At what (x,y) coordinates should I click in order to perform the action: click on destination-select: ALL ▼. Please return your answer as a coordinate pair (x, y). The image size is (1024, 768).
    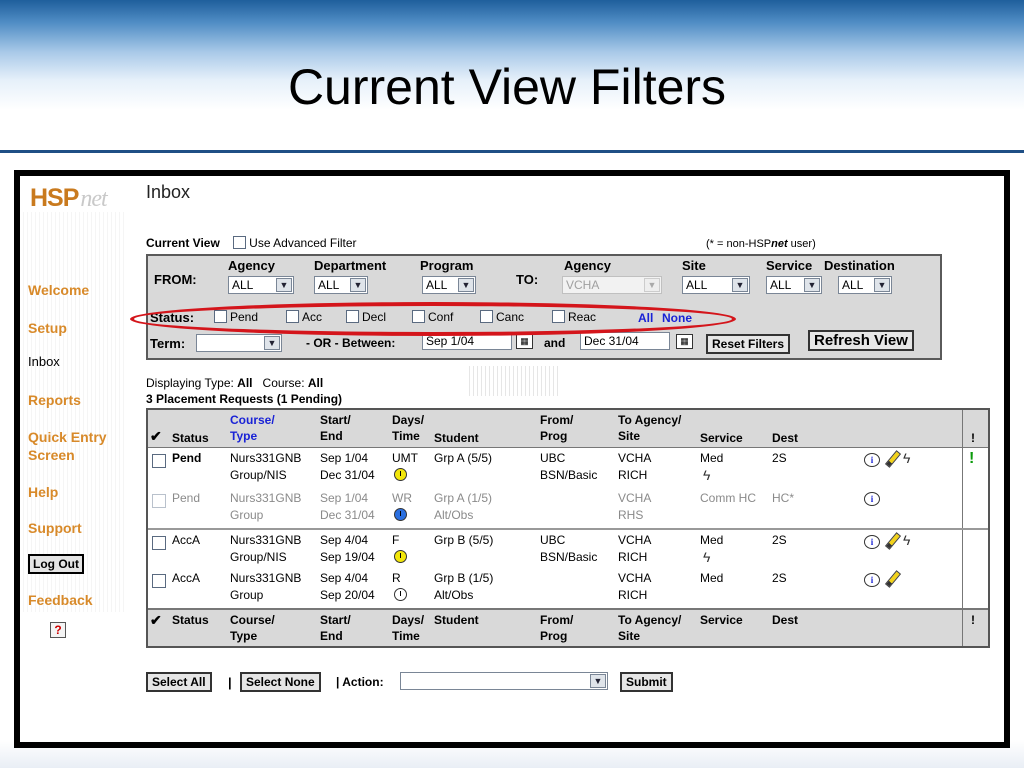
    Looking at the image, I should click on (865, 285).